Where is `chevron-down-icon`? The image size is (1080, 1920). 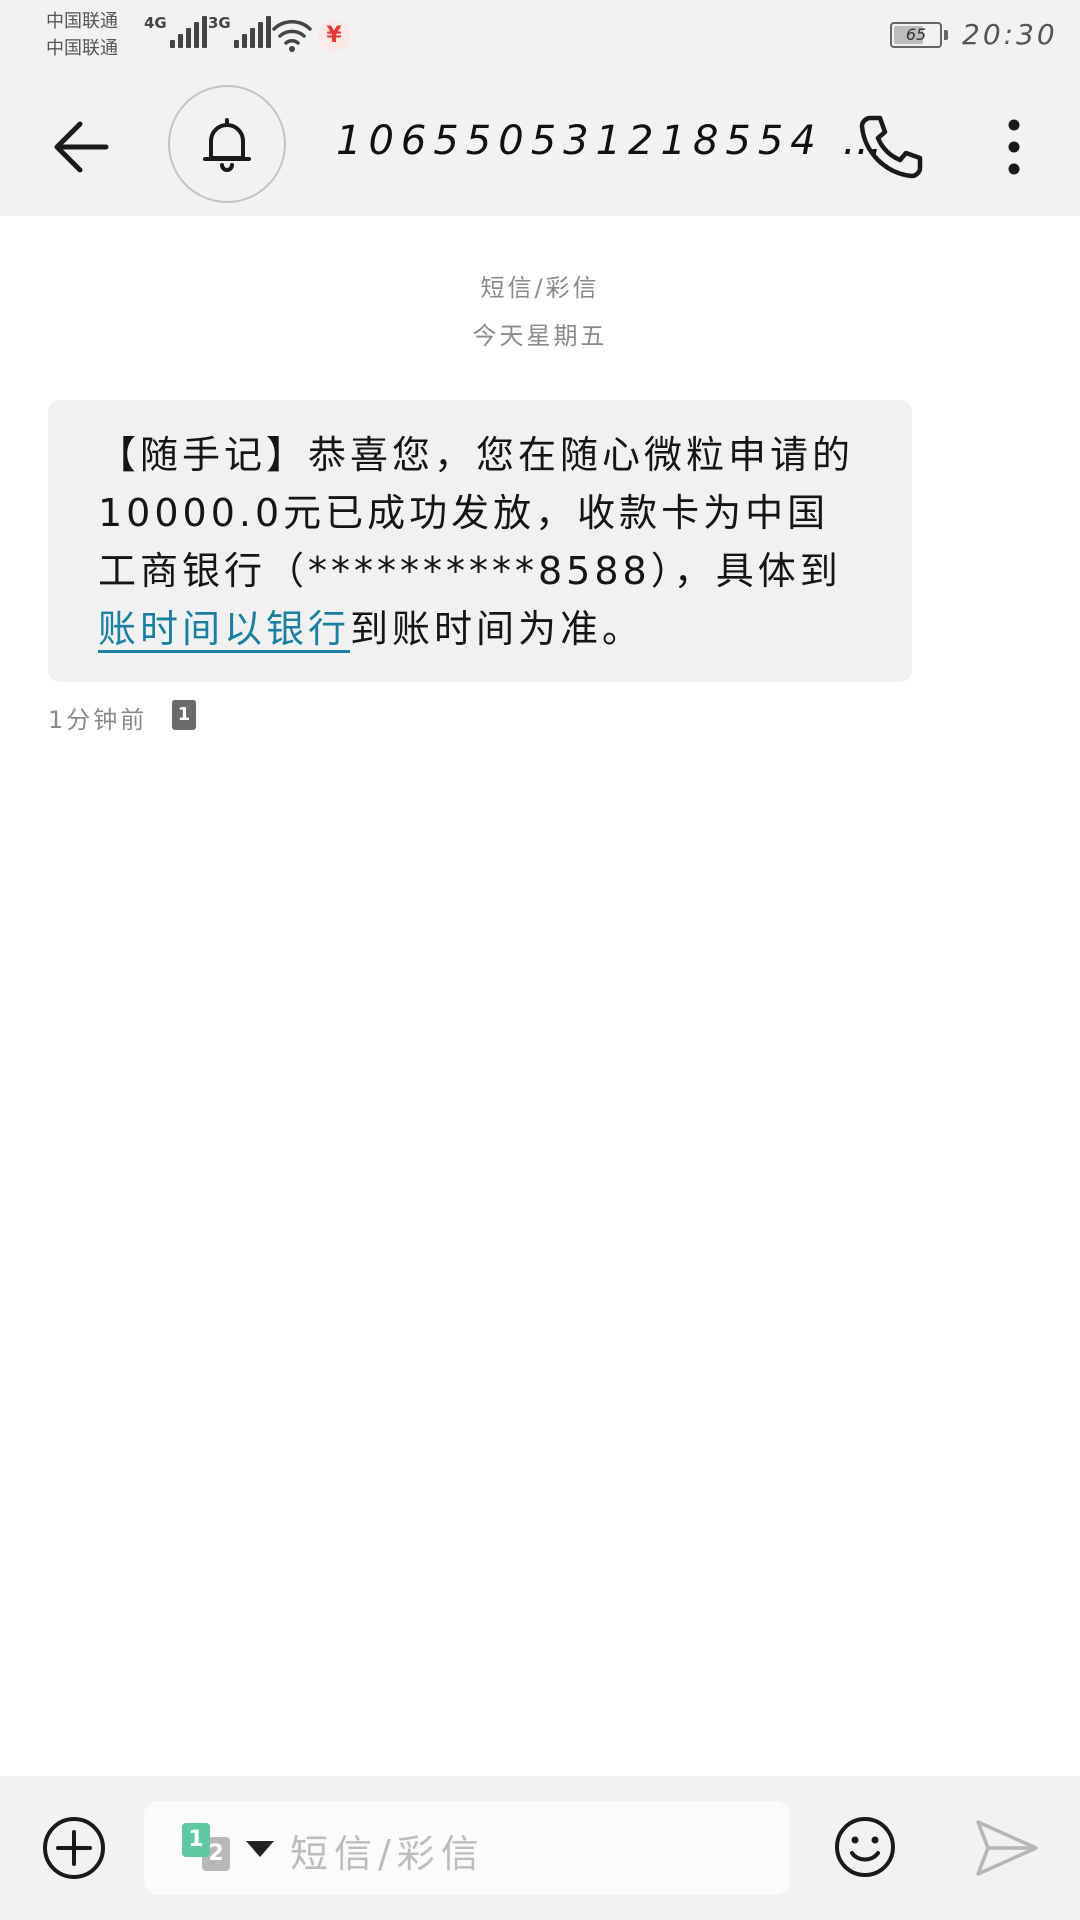
chevron-down-icon is located at coordinates (260, 1849).